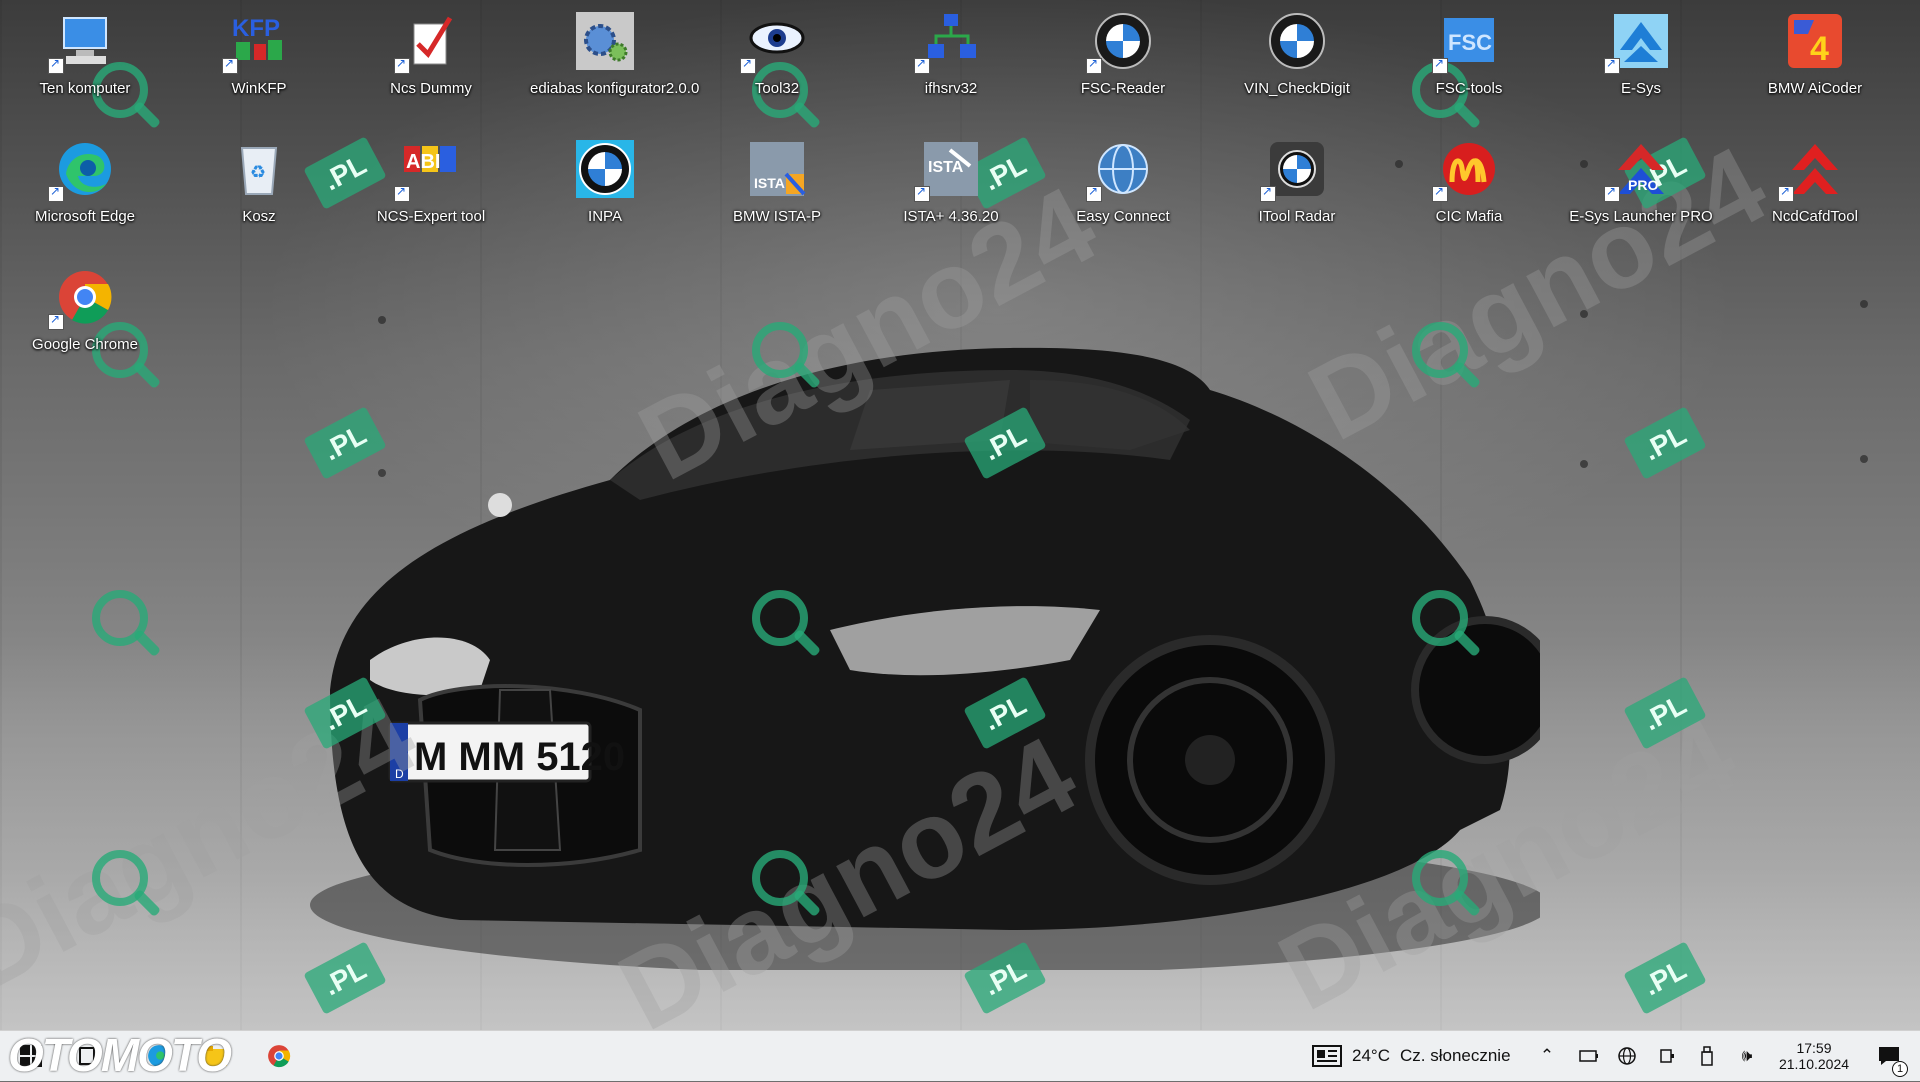 This screenshot has width=1920, height=1082. I want to click on tray-usb-button, so click(1707, 1056).